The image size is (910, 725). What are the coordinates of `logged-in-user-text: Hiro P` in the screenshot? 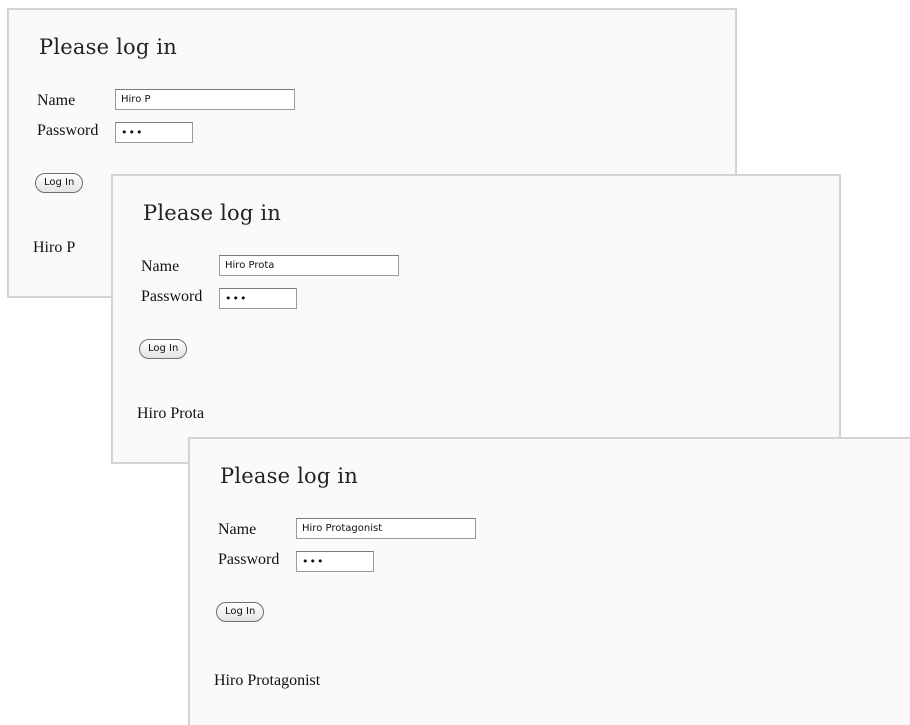 It's located at (54, 247).